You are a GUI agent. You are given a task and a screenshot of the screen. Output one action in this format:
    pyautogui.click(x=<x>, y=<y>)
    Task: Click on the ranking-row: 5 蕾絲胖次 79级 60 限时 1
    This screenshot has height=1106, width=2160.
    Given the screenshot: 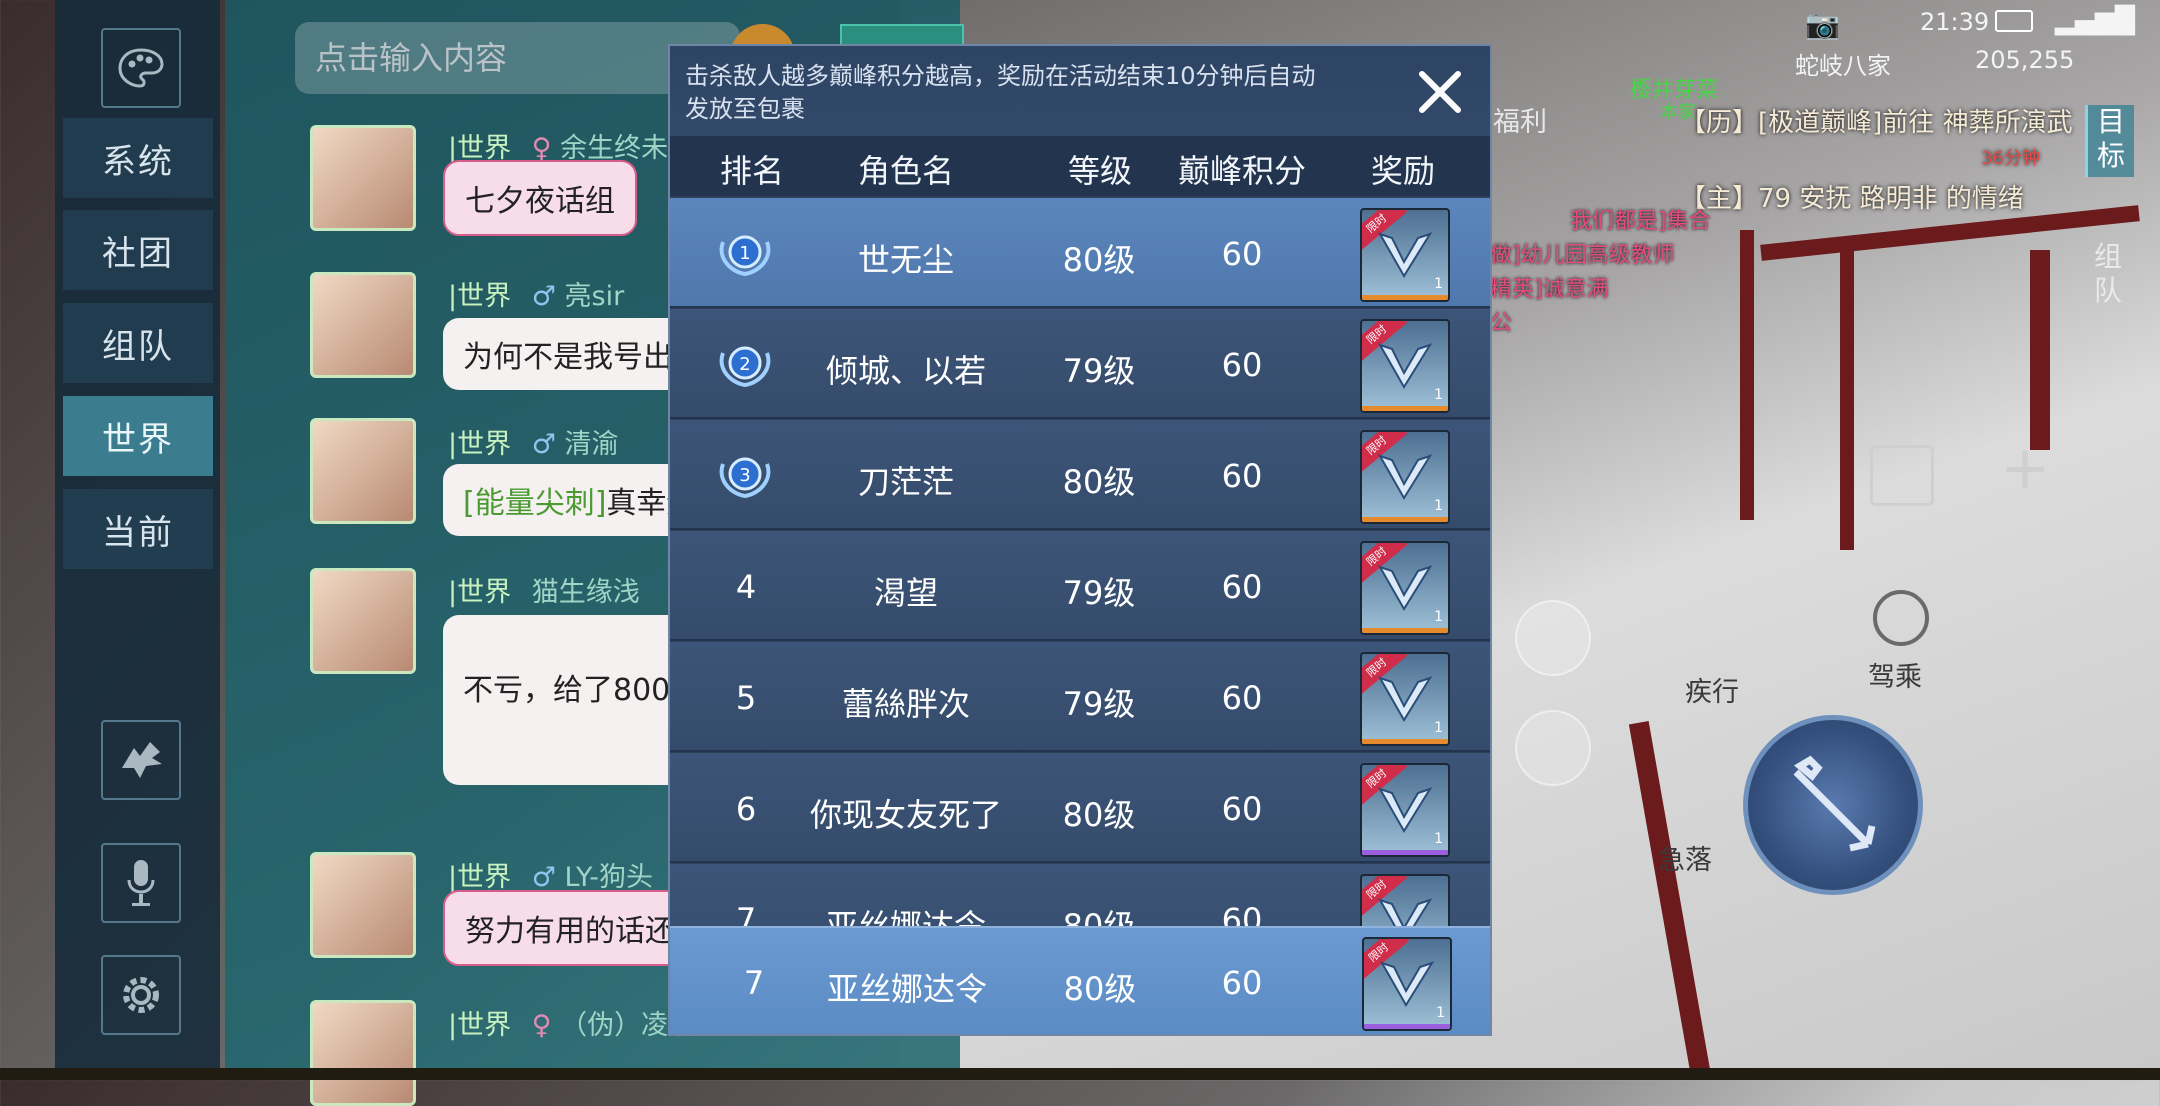 What is the action you would take?
    pyautogui.click(x=1080, y=697)
    